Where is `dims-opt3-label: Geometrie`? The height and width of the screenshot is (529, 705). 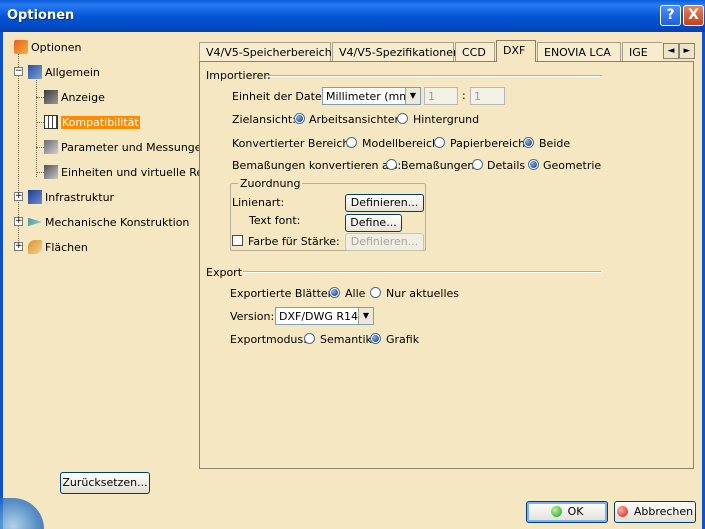
dims-opt3-label: Geometrie is located at coordinates (572, 165).